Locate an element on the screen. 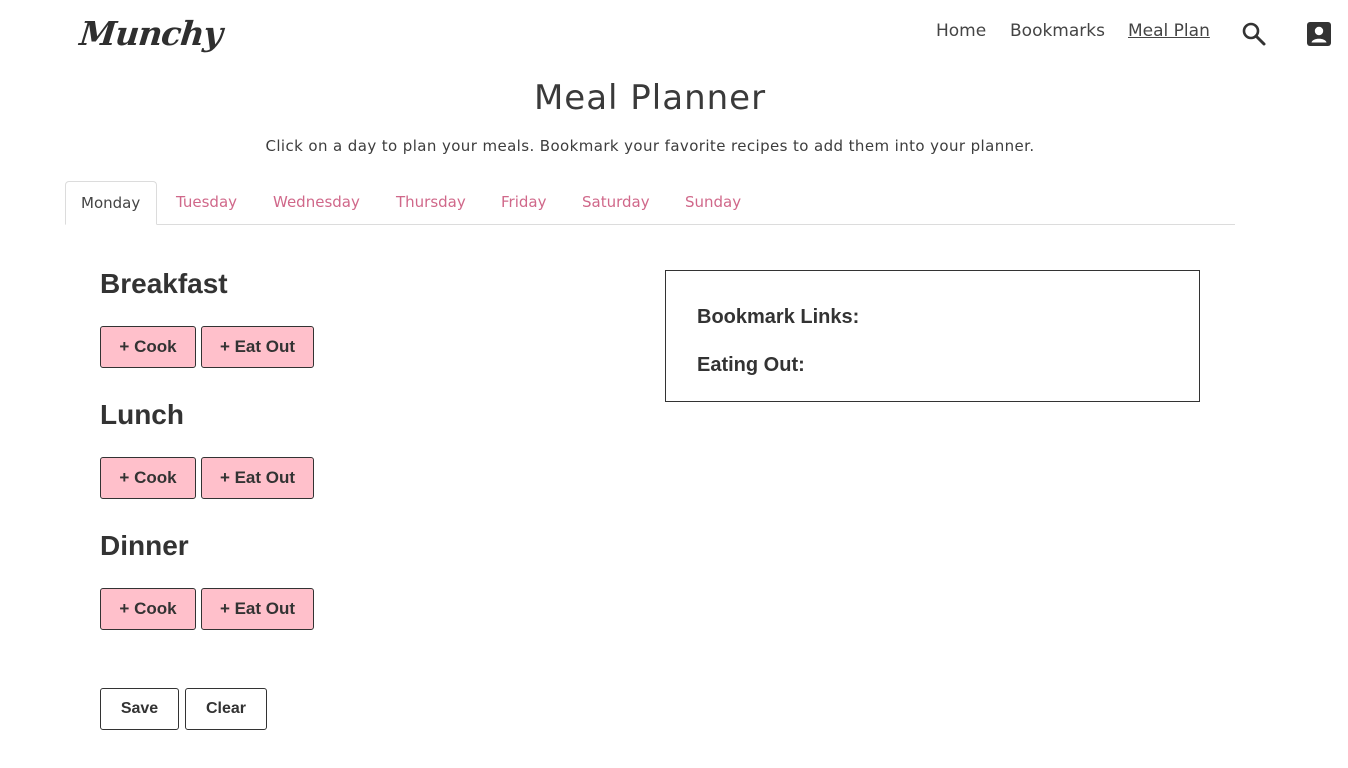 The width and height of the screenshot is (1348, 768). tab-friday: Friday is located at coordinates (523, 202).